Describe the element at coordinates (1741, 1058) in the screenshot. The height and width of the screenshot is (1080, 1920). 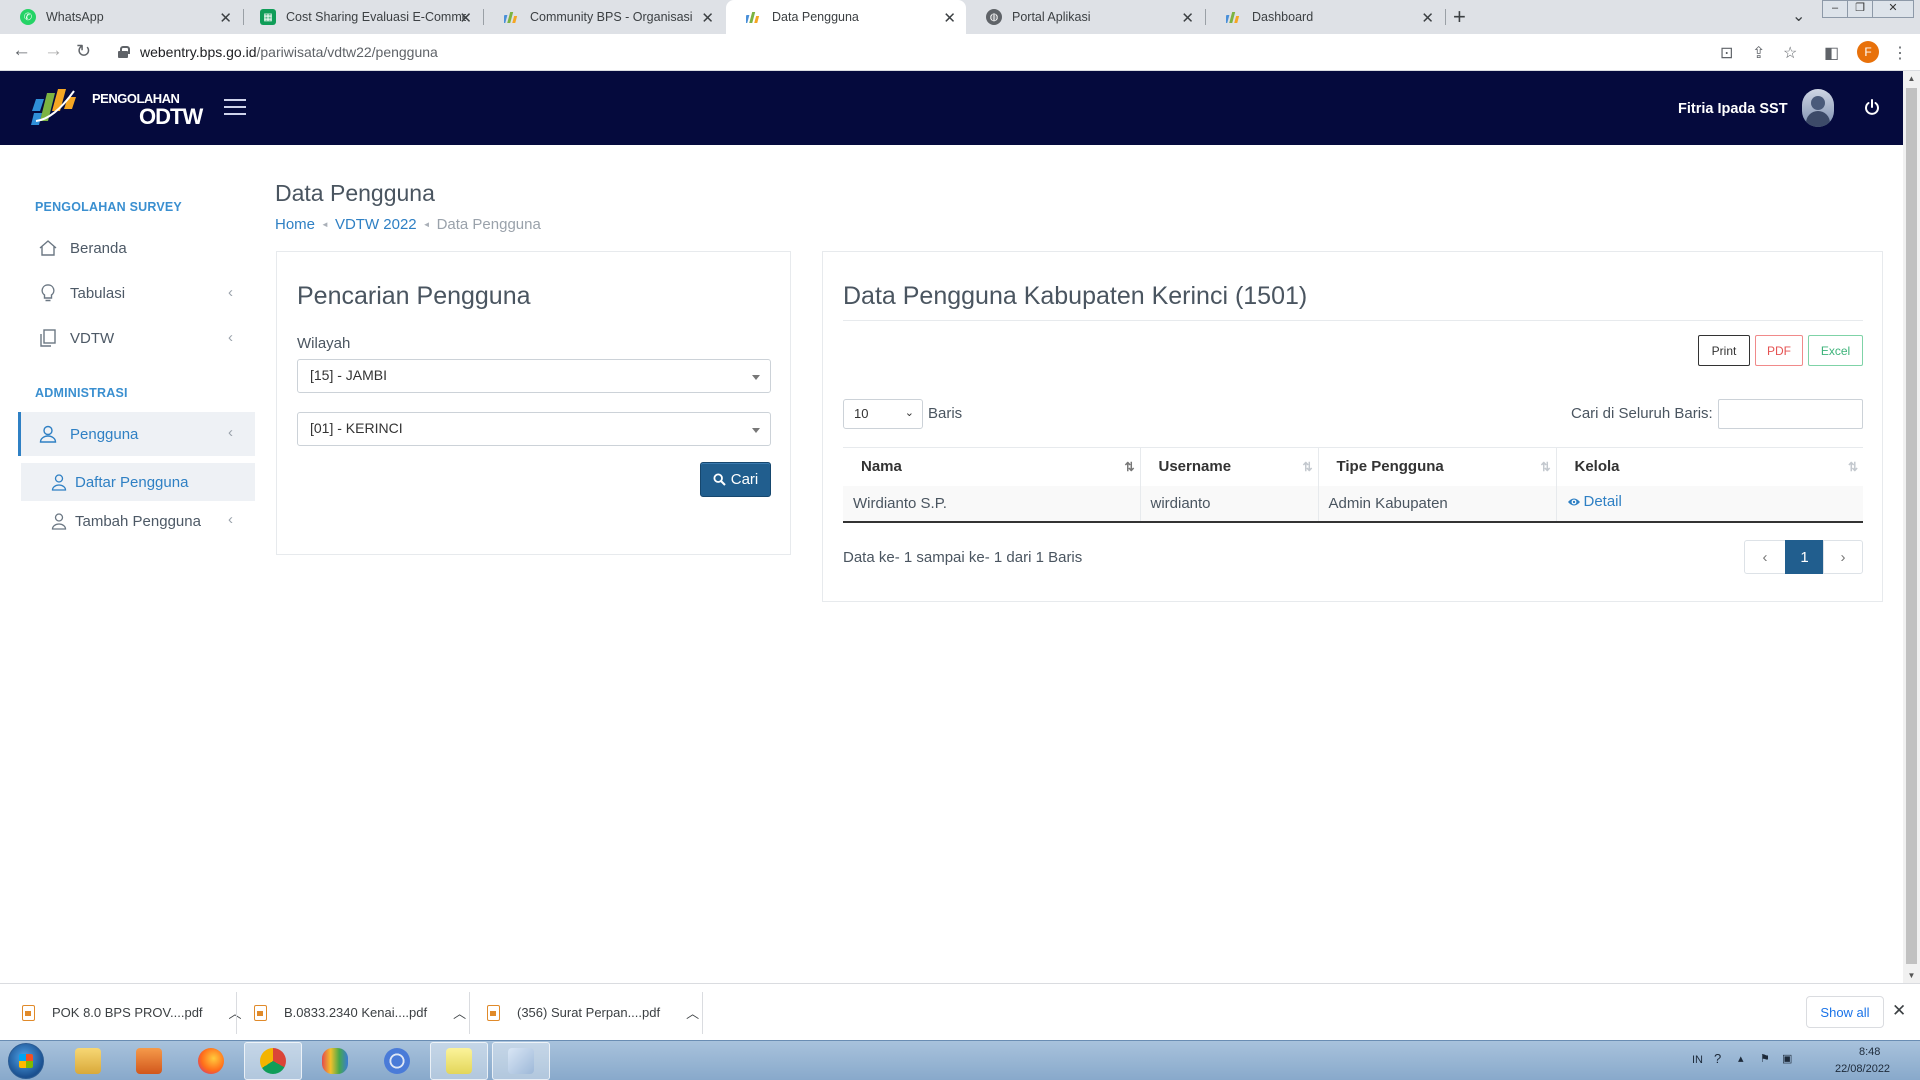
I see `tray-arrow-icon: ▴` at that location.